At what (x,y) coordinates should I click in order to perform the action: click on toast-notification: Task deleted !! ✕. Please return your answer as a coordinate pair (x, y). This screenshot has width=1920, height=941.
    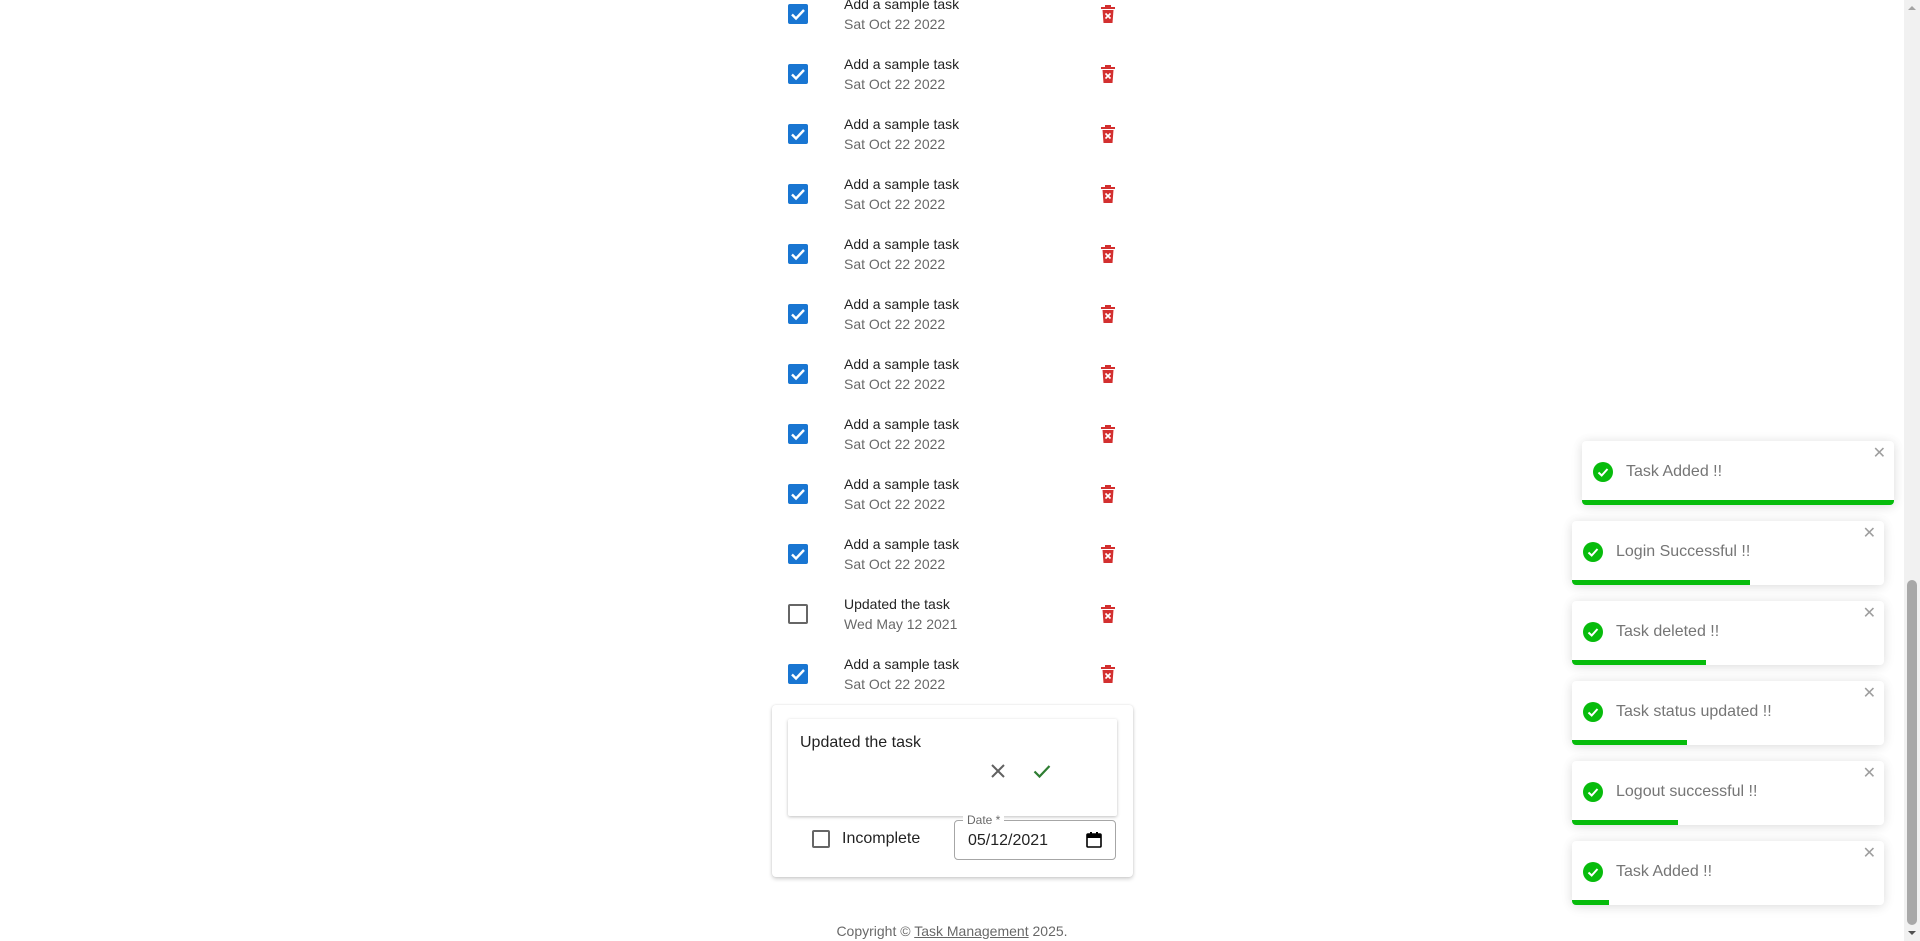
    Looking at the image, I should click on (1728, 633).